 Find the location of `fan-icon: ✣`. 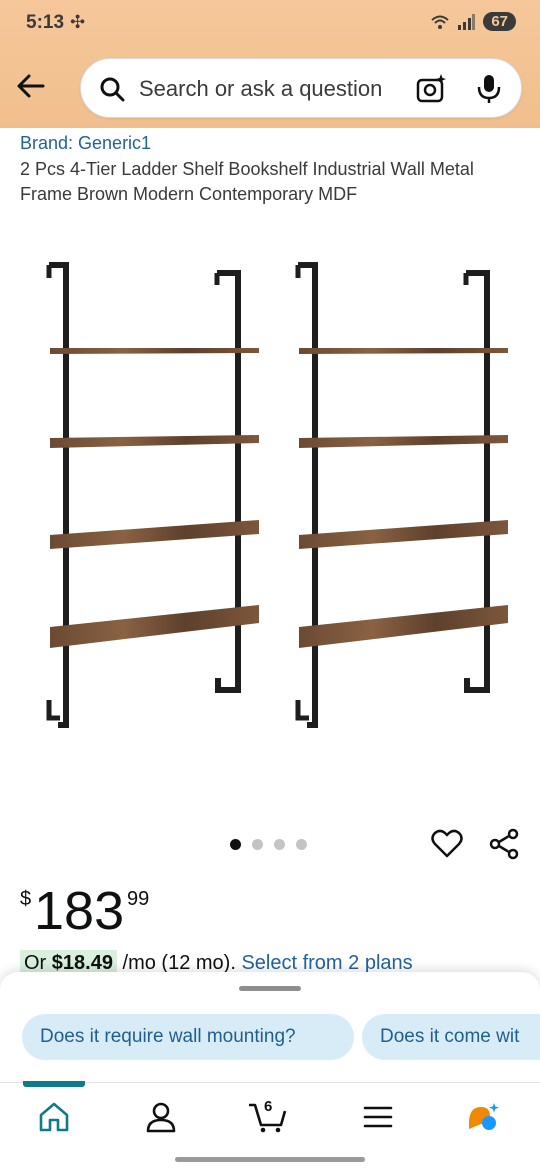

fan-icon: ✣ is located at coordinates (78, 22).